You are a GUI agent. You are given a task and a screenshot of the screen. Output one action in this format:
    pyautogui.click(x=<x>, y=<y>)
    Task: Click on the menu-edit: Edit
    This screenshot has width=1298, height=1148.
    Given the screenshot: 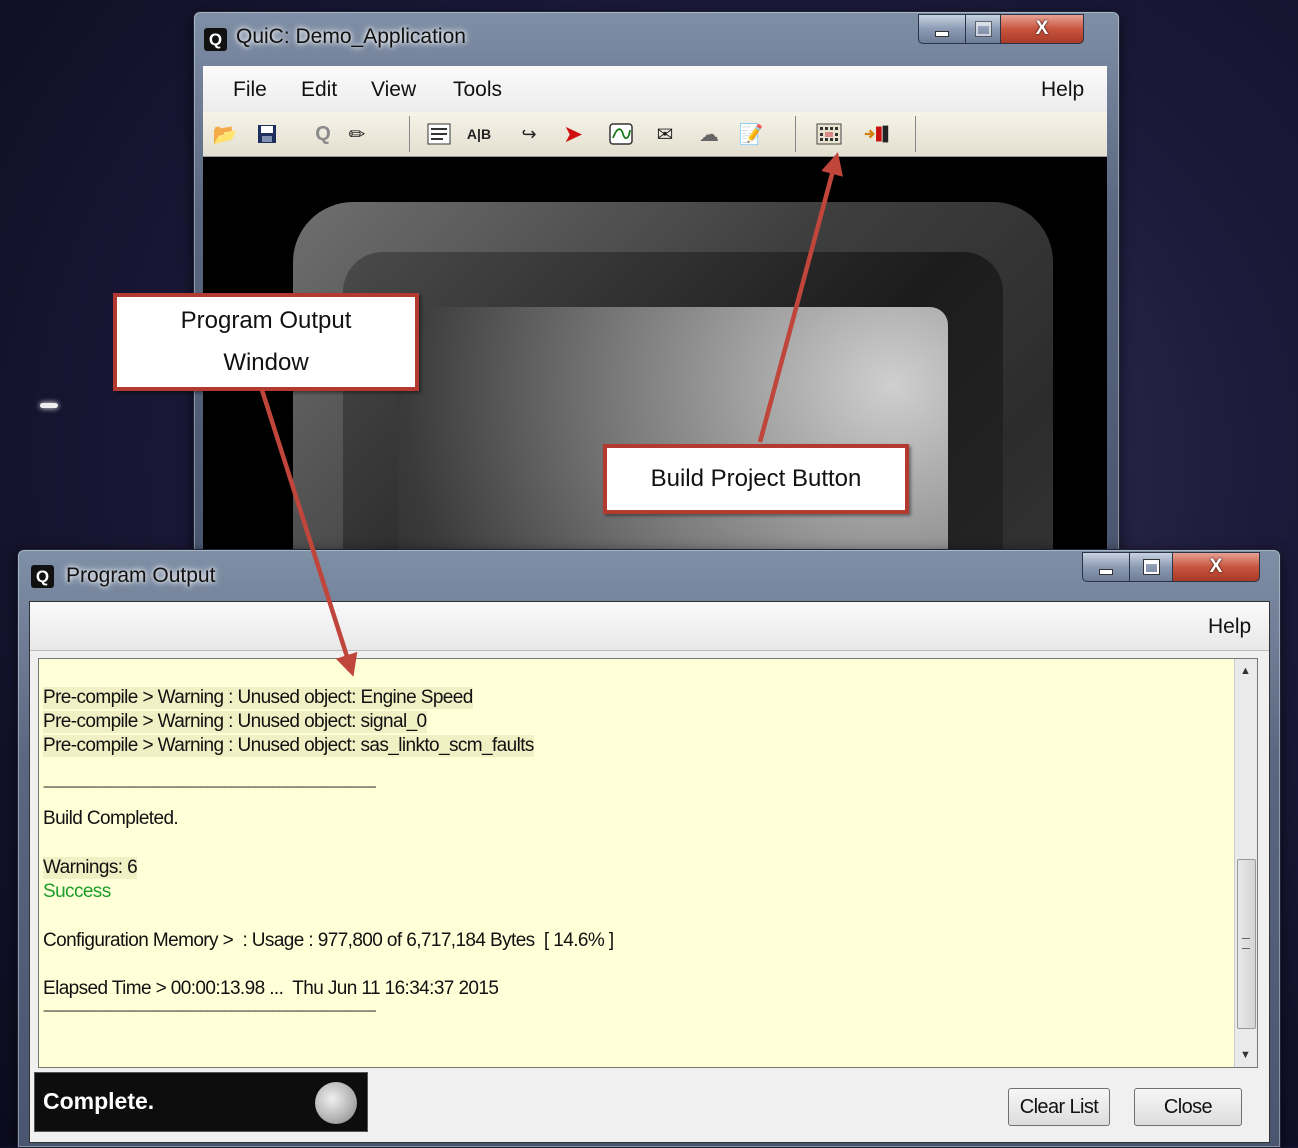 What is the action you would take?
    pyautogui.click(x=319, y=90)
    